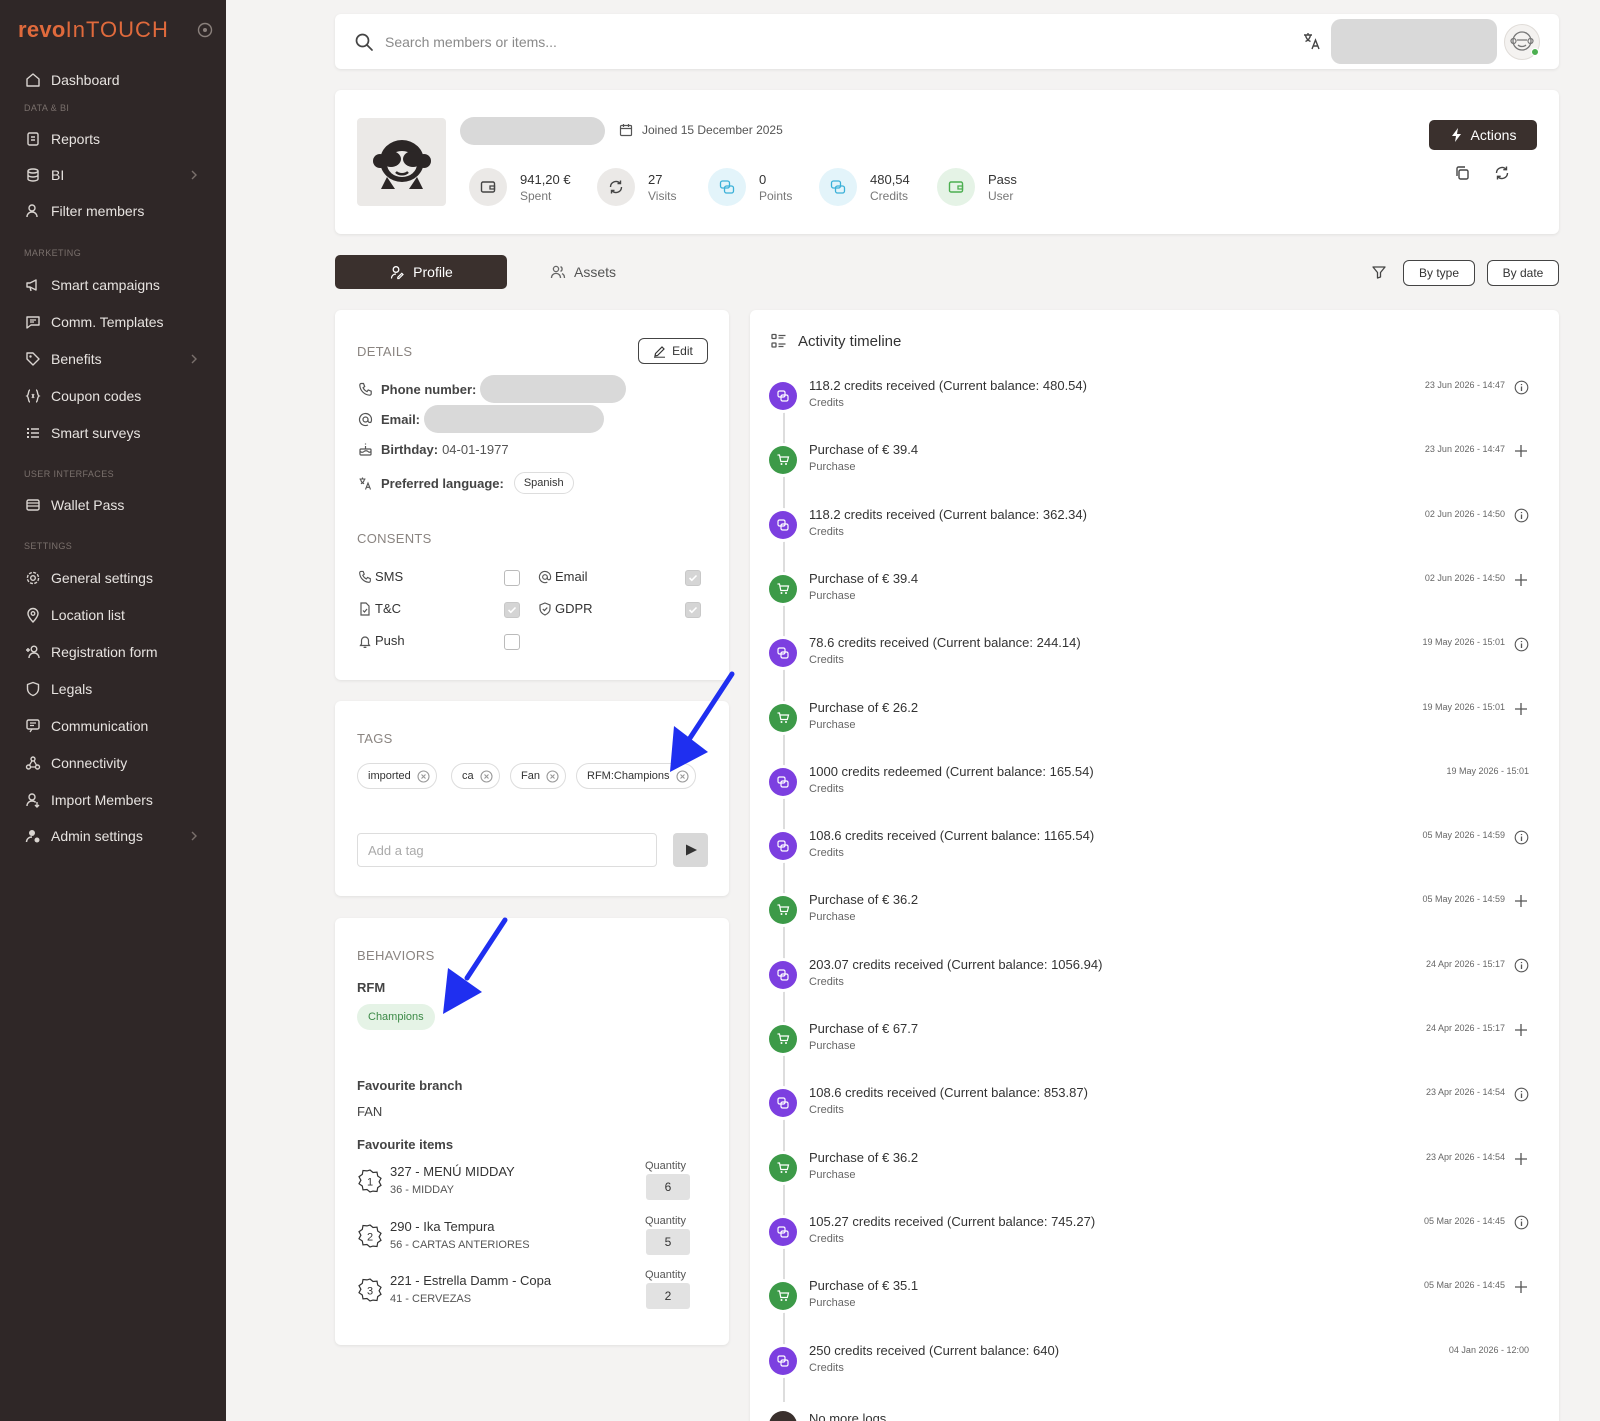 The height and width of the screenshot is (1421, 1600). Describe the element at coordinates (113, 726) in the screenshot. I see `sidebar-item-communication: Communication` at that location.